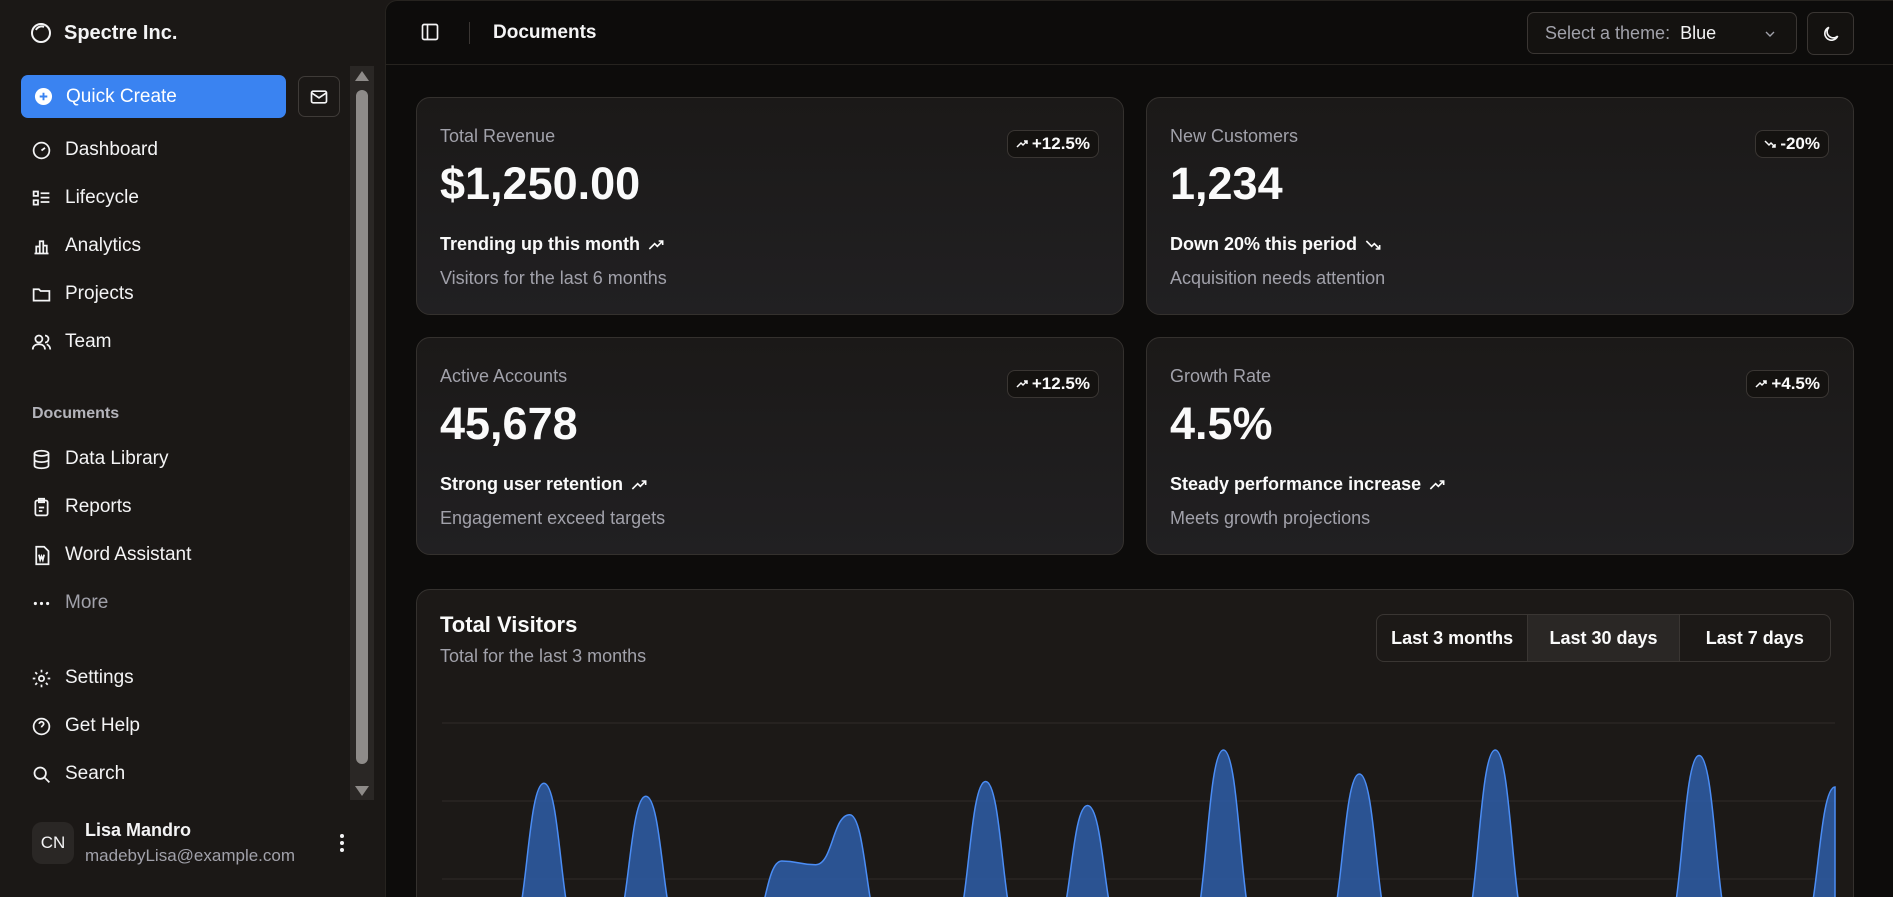 The image size is (1893, 897). I want to click on dark-mode-toggle-button, so click(1830, 33).